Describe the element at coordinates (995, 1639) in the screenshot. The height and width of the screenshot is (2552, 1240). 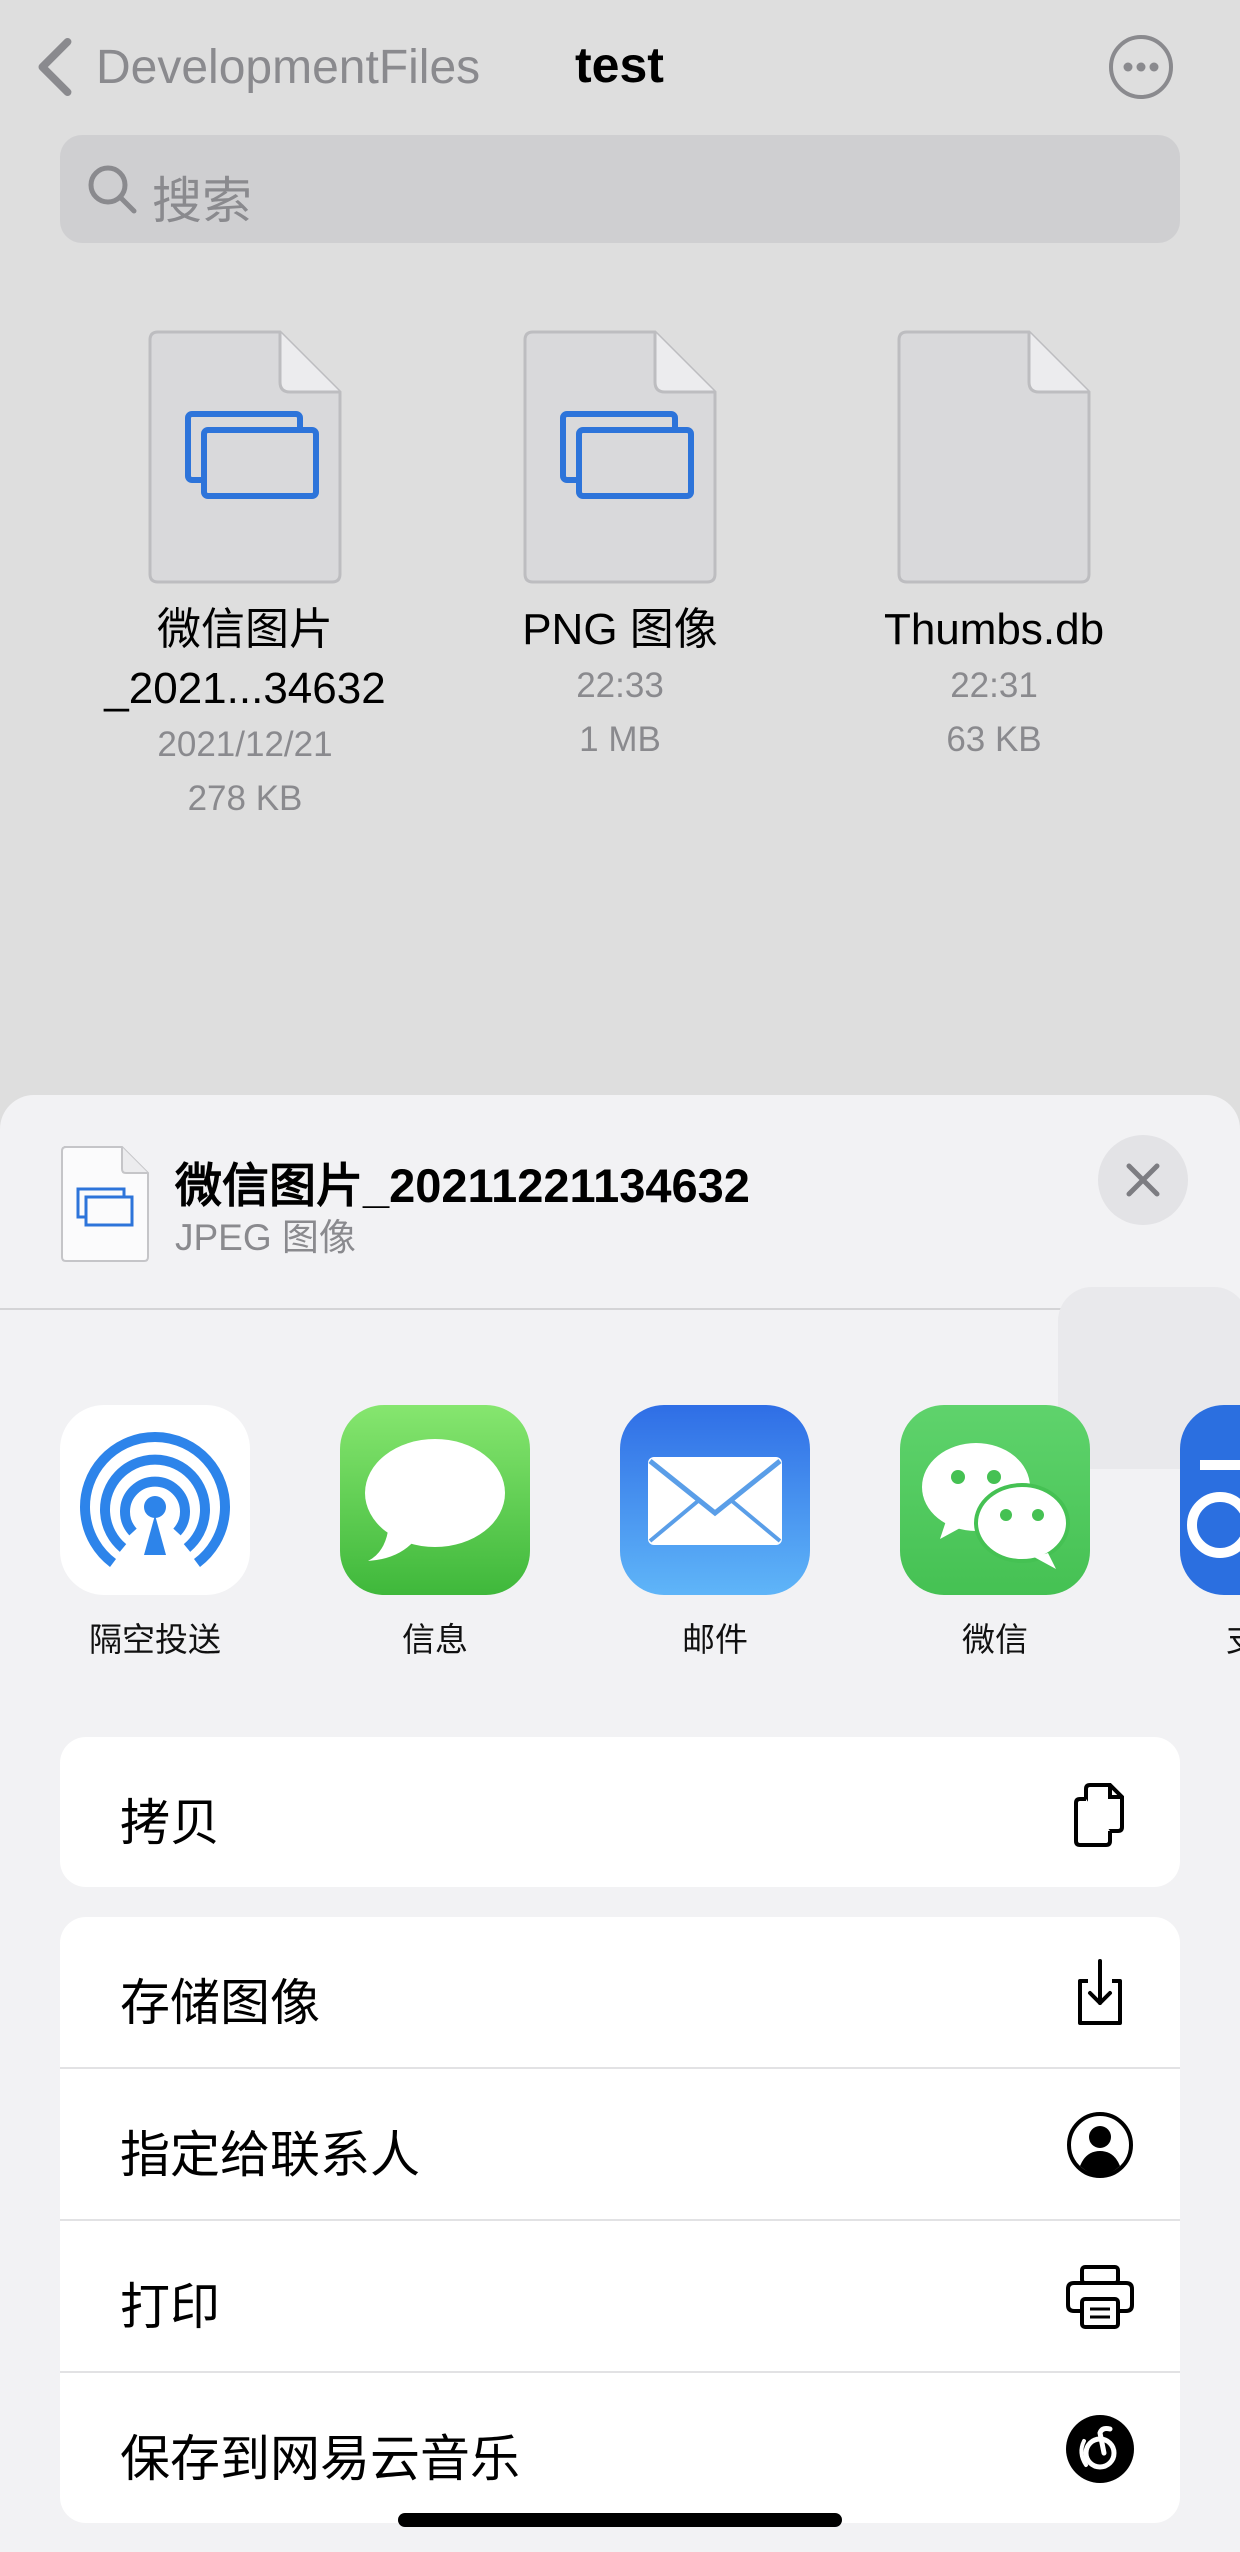
I see `app-label: 微信` at that location.